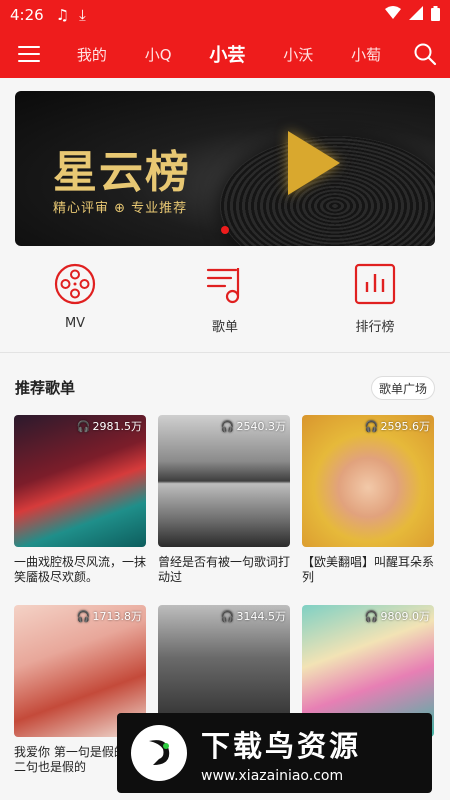 This screenshot has height=800, width=450. I want to click on play-count-value: 9809.0万, so click(405, 616).